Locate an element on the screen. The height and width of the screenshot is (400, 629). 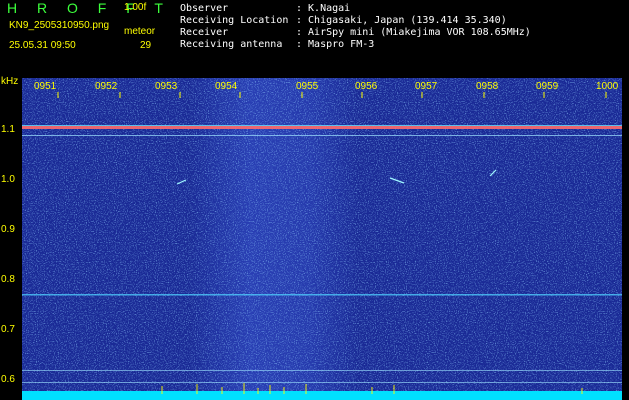
y-tick-label: 0.6 is located at coordinates (8, 379).